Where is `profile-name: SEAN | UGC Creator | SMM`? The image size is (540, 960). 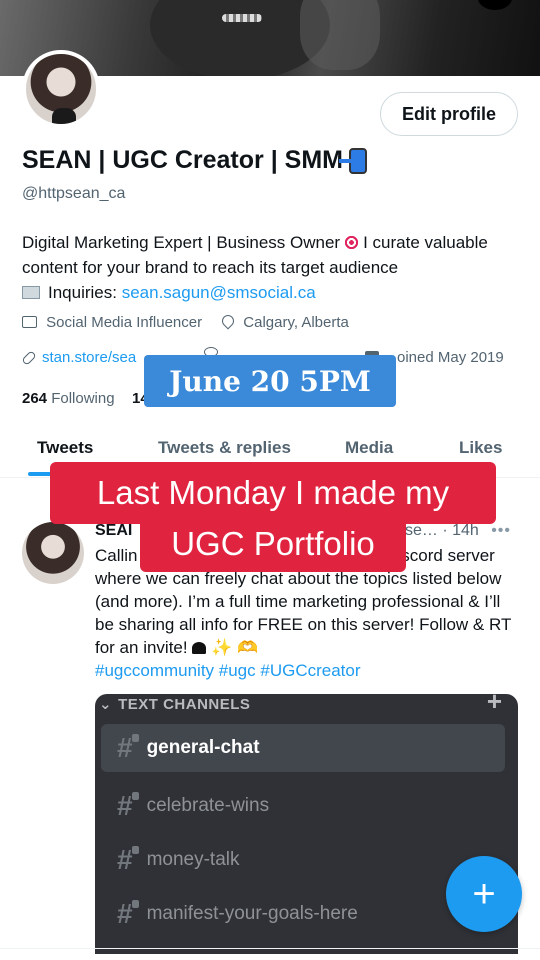
profile-name: SEAN | UGC Creator | SMM is located at coordinates (194, 160).